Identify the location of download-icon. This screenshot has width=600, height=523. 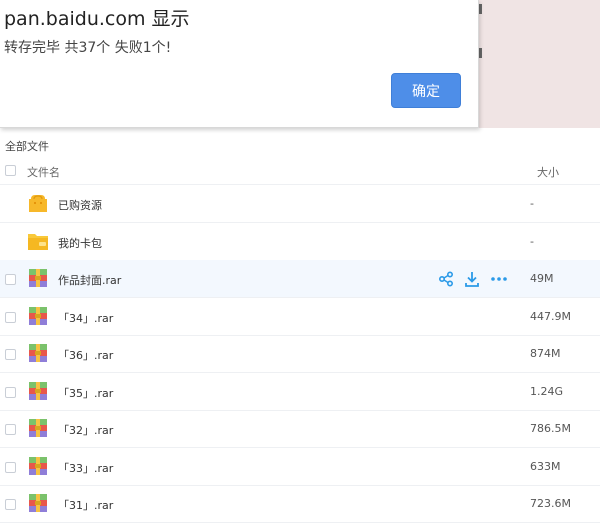
(473, 279).